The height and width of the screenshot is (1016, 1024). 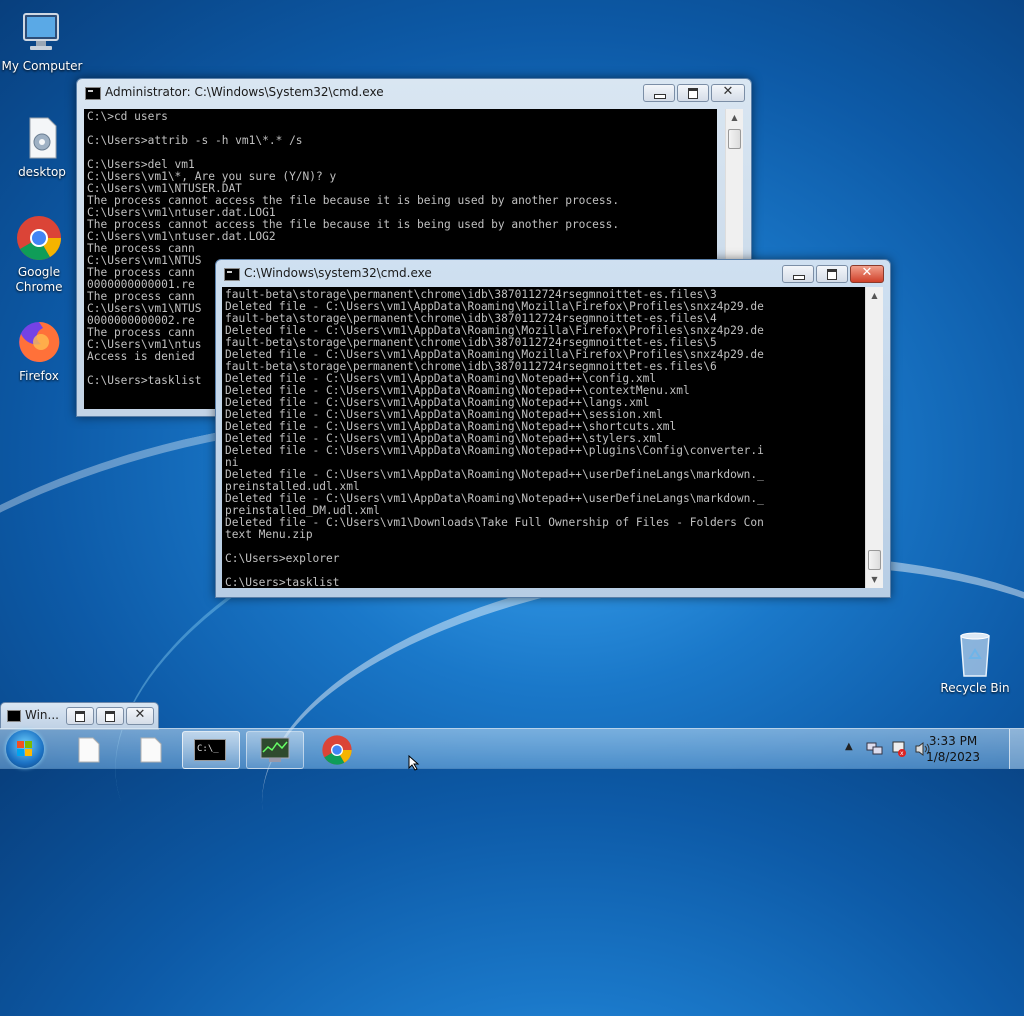 I want to click on vertical-scrollbar: ▲ ▼, so click(x=874, y=437).